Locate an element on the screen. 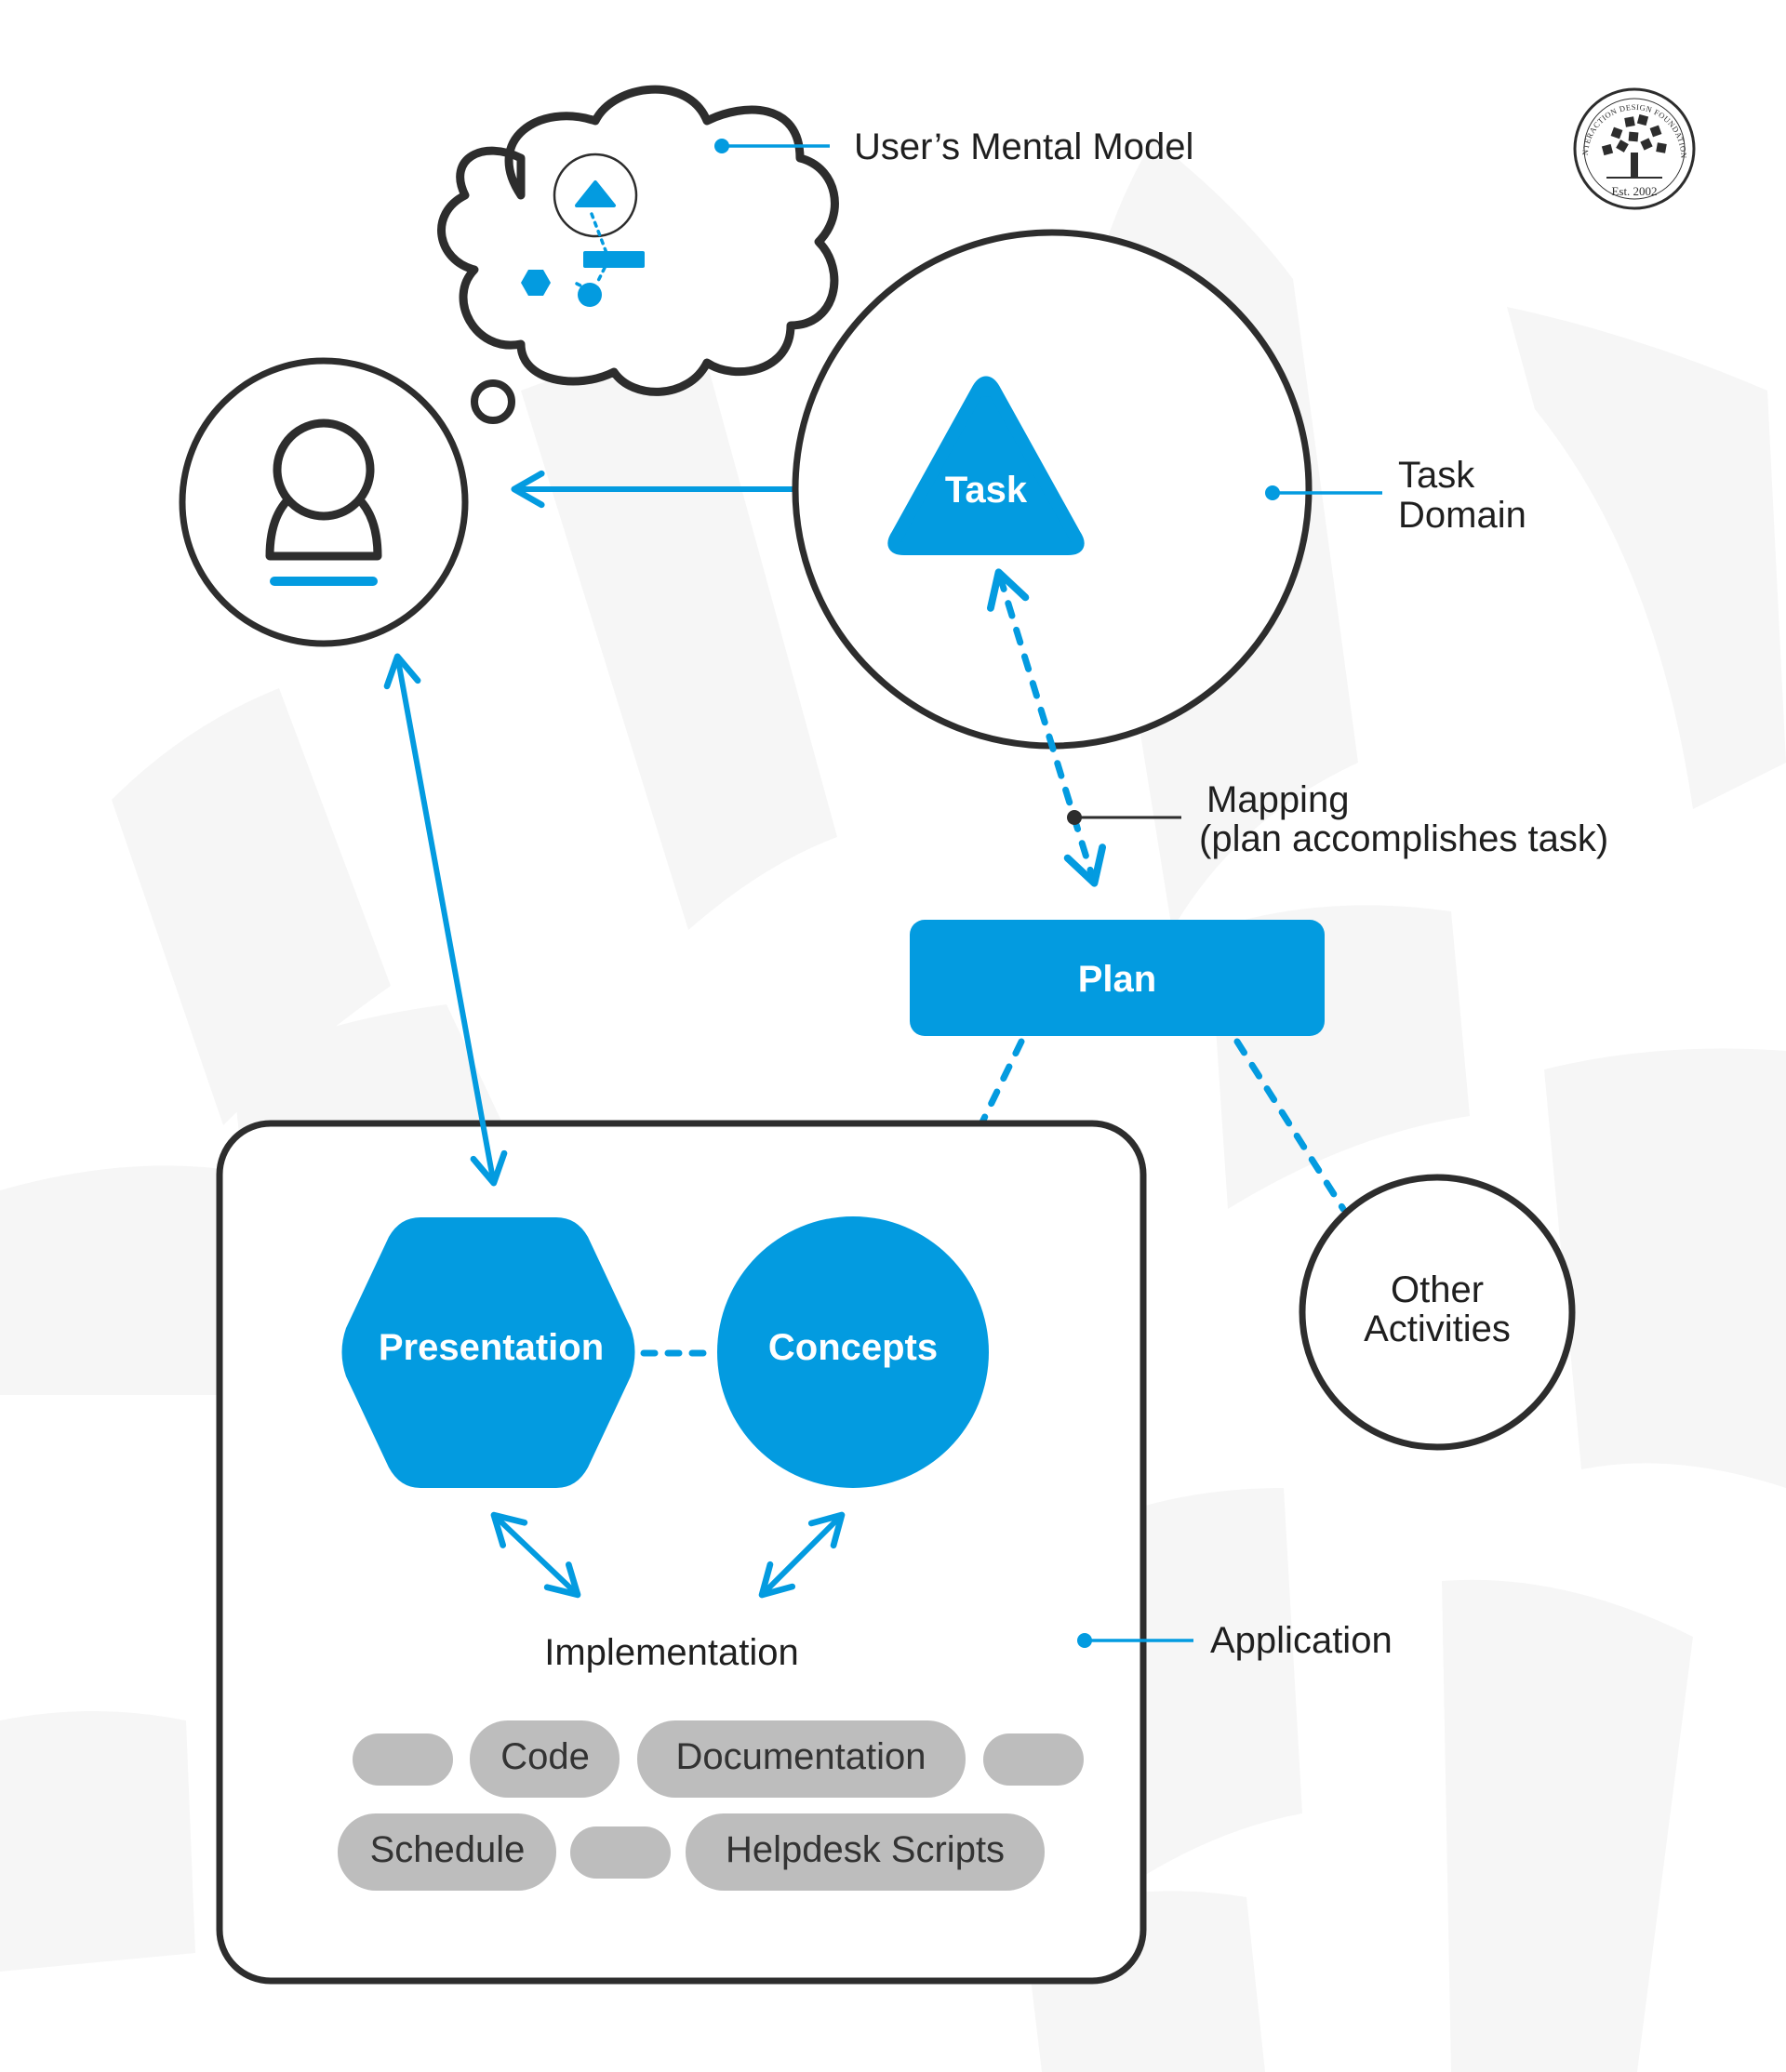 The height and width of the screenshot is (2072, 1786). svg-text: Documentation is located at coordinates (800, 1756).